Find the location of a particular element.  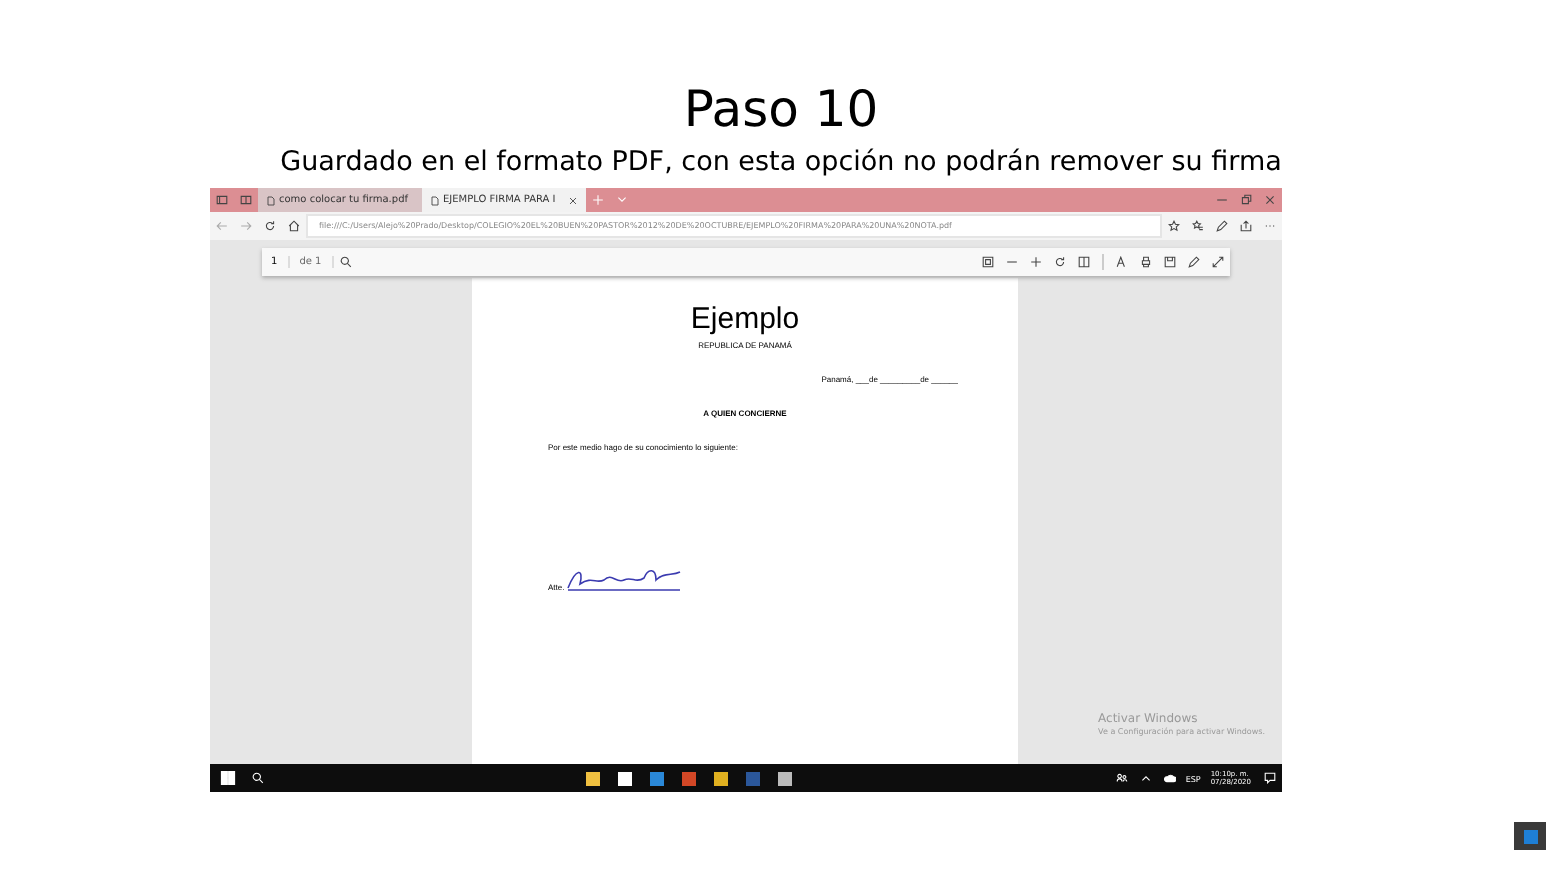

rotate-icon is located at coordinates (1059, 262).